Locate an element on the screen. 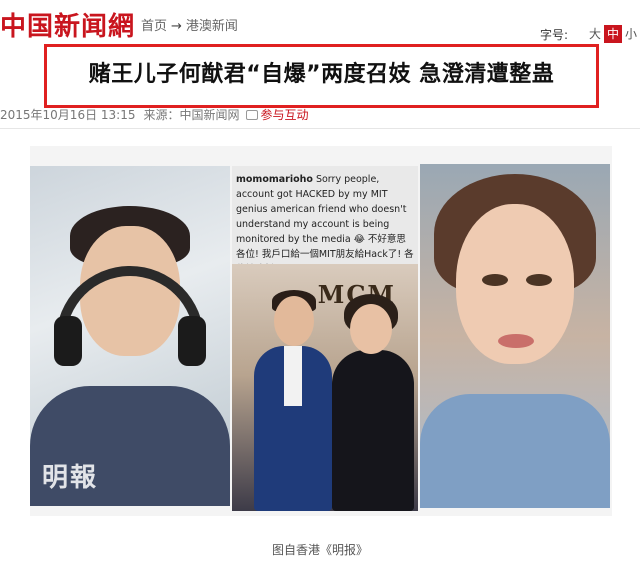 This screenshot has width=640, height=563. font-size-label: 字号: is located at coordinates (553, 34).